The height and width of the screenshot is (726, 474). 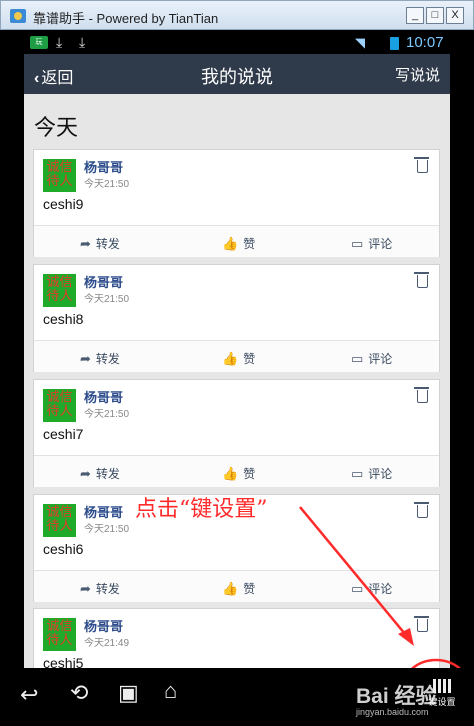 What do you see at coordinates (126, 18) in the screenshot?
I see `window-title: 靠谱助手 - Powered by TianTian` at bounding box center [126, 18].